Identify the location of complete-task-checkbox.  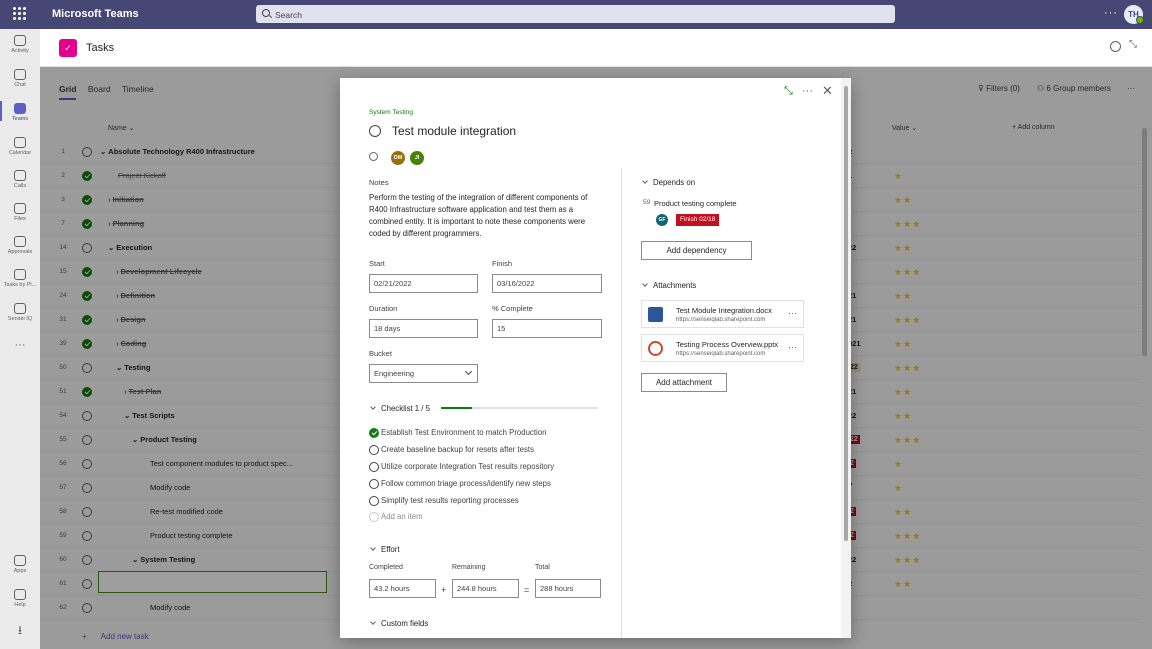
(375, 131).